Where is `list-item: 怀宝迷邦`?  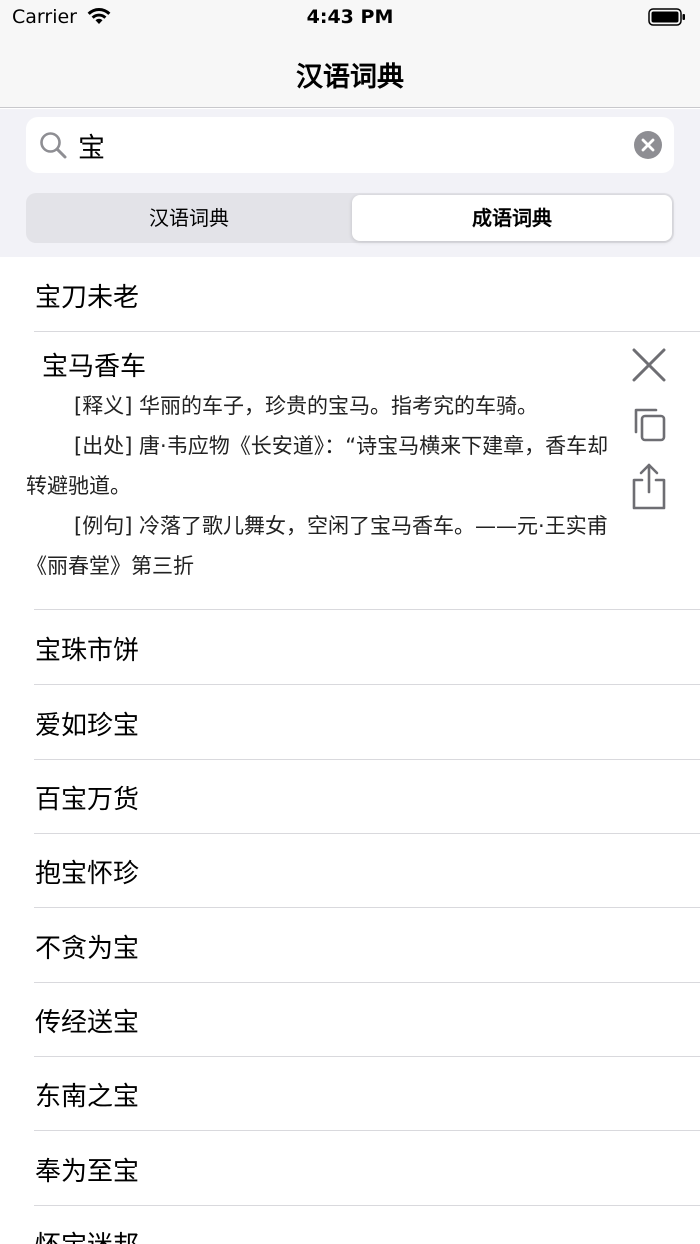 list-item: 怀宝迷邦 is located at coordinates (350, 1224).